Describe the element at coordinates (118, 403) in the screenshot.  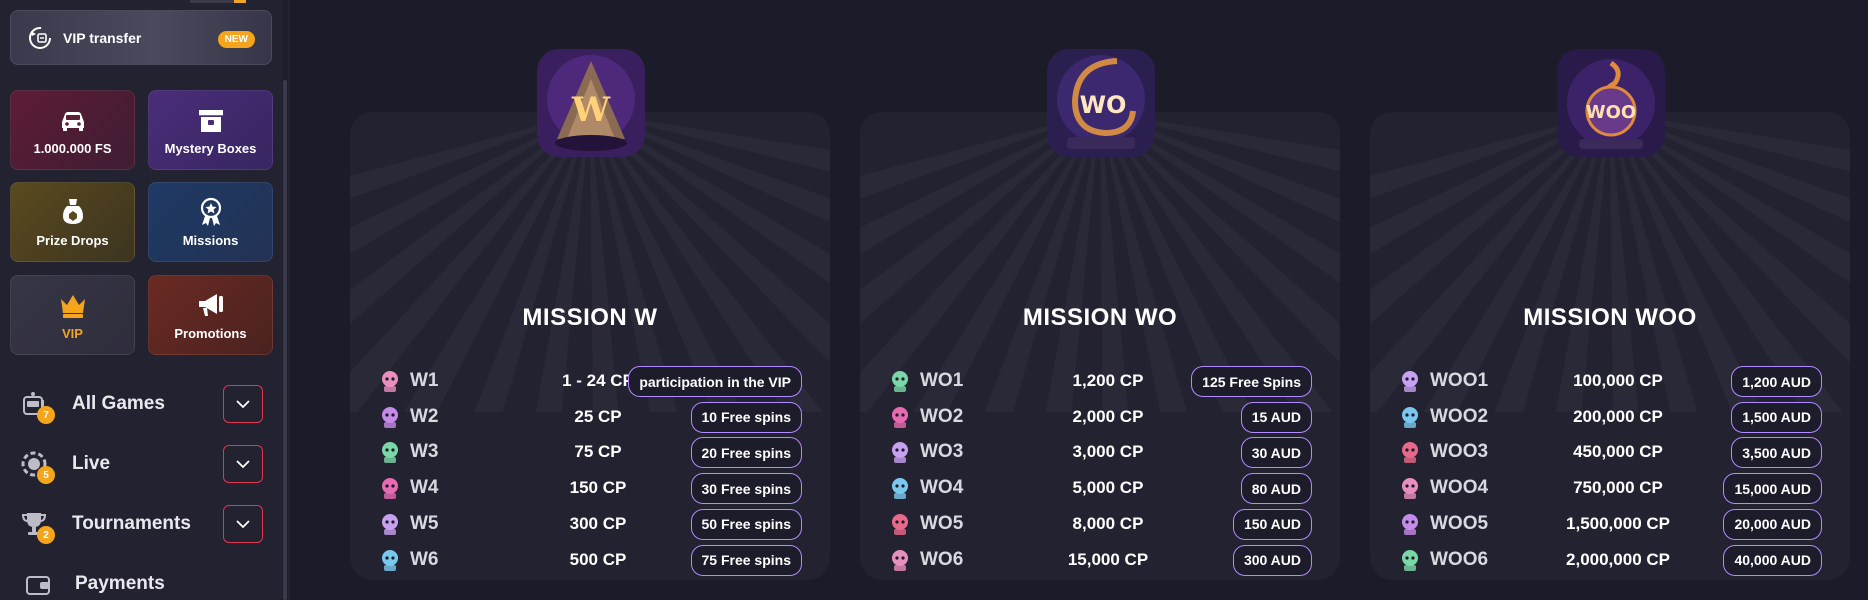
I see `nav-label: All Games` at that location.